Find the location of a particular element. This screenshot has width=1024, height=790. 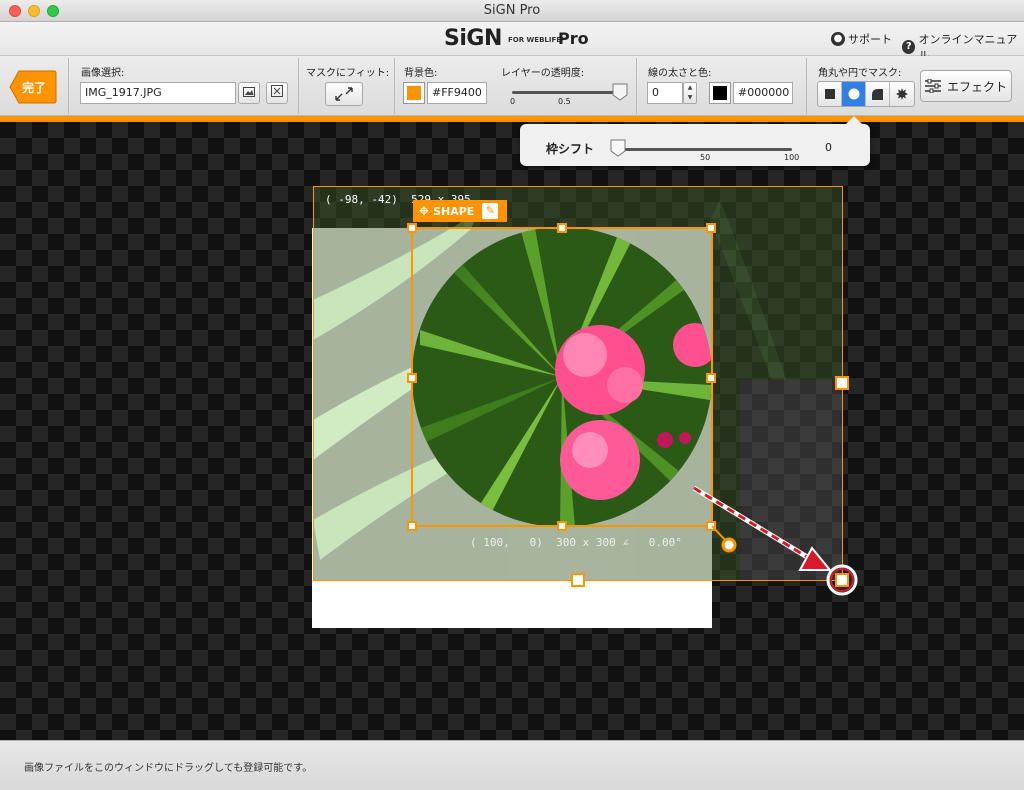

clear-icon is located at coordinates (277, 91).